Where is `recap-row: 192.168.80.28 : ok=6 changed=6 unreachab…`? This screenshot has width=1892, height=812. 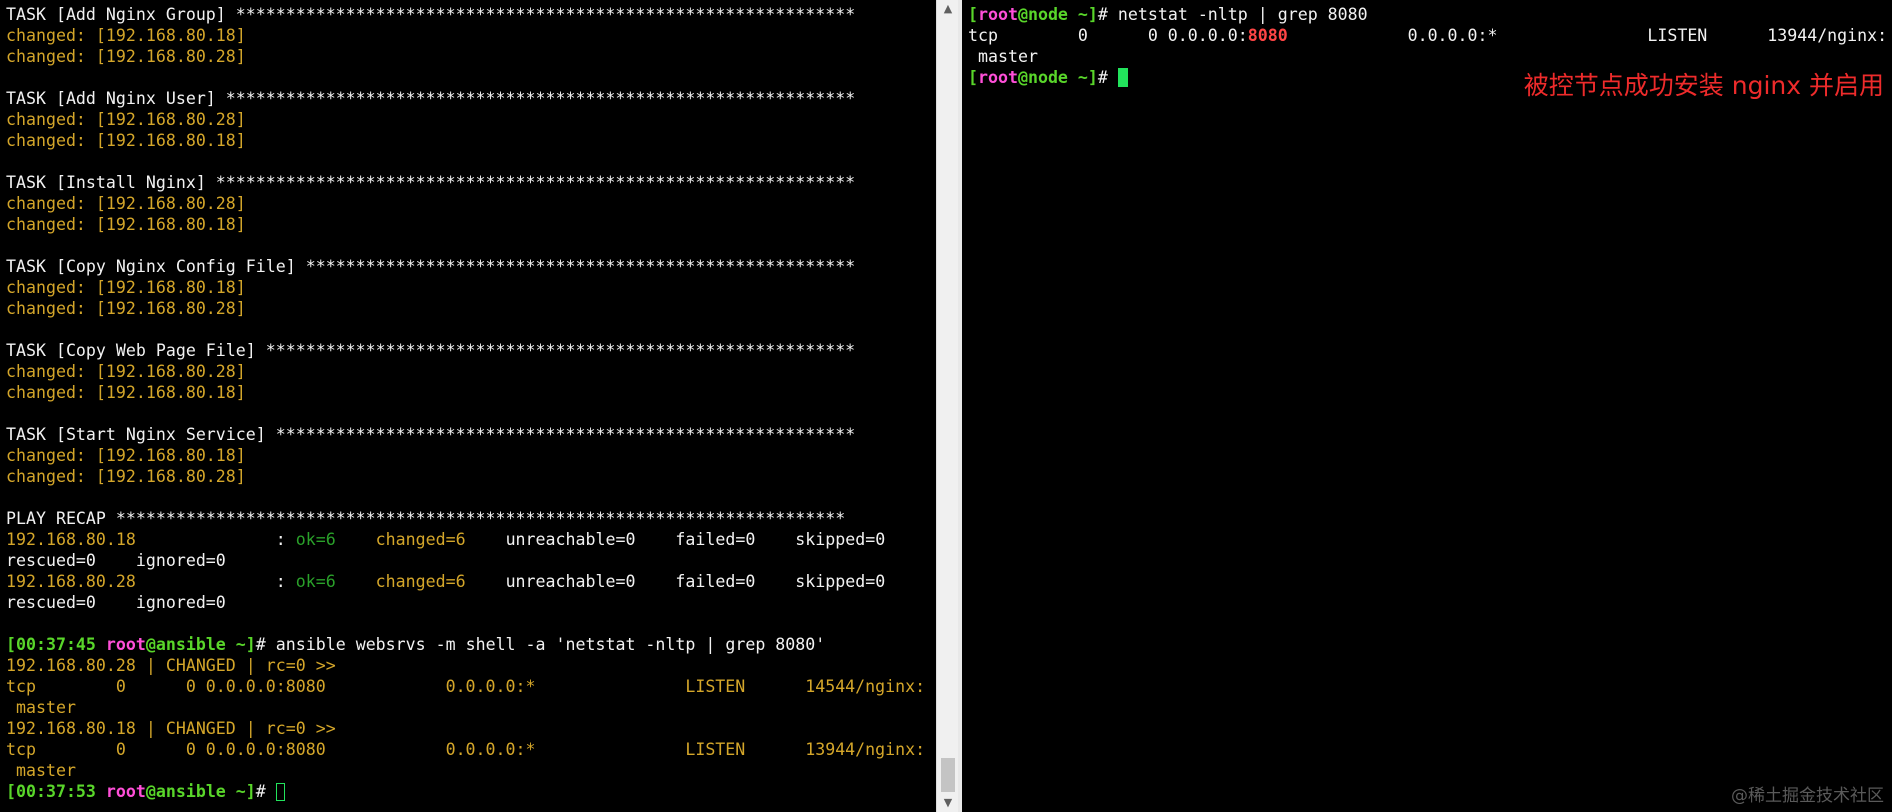
recap-row: 192.168.80.28 : ok=6 changed=6 unreachab… is located at coordinates (446, 581).